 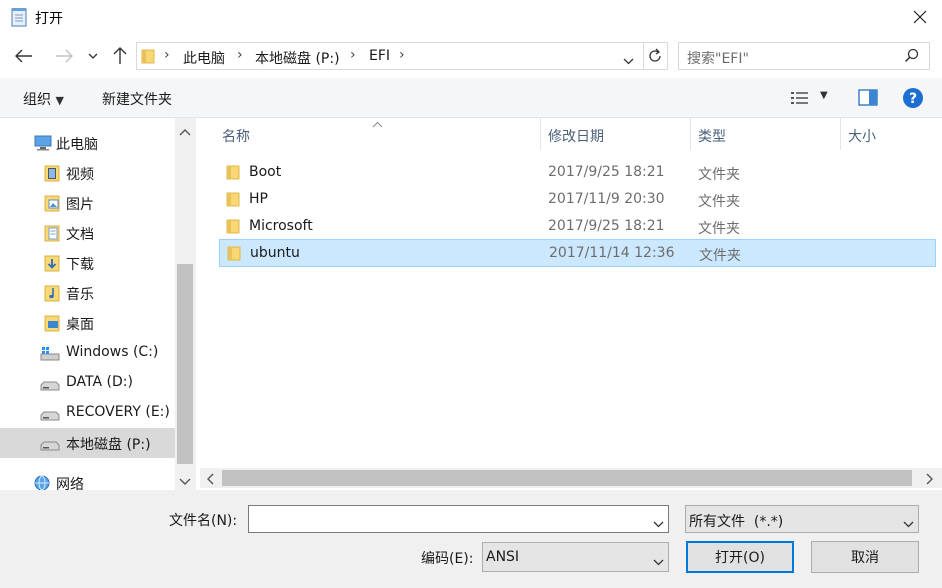 What do you see at coordinates (862, 134) in the screenshot?
I see `column-header-size: 大小` at bounding box center [862, 134].